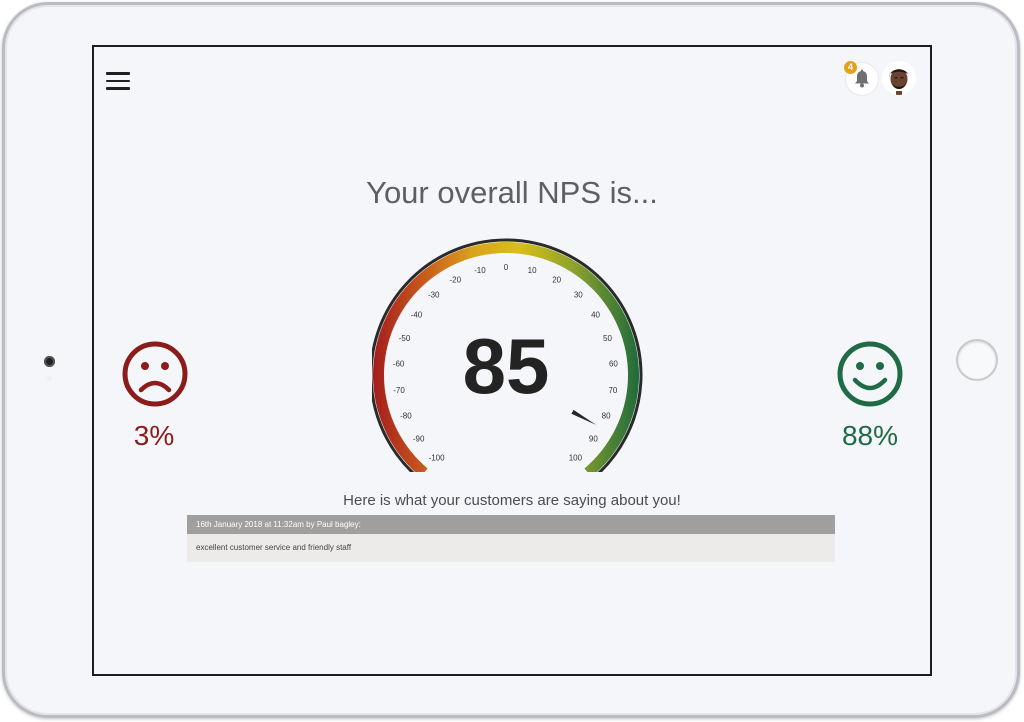 The image size is (1024, 722). What do you see at coordinates (480, 270) in the screenshot?
I see `gauge-tick-label: -10` at bounding box center [480, 270].